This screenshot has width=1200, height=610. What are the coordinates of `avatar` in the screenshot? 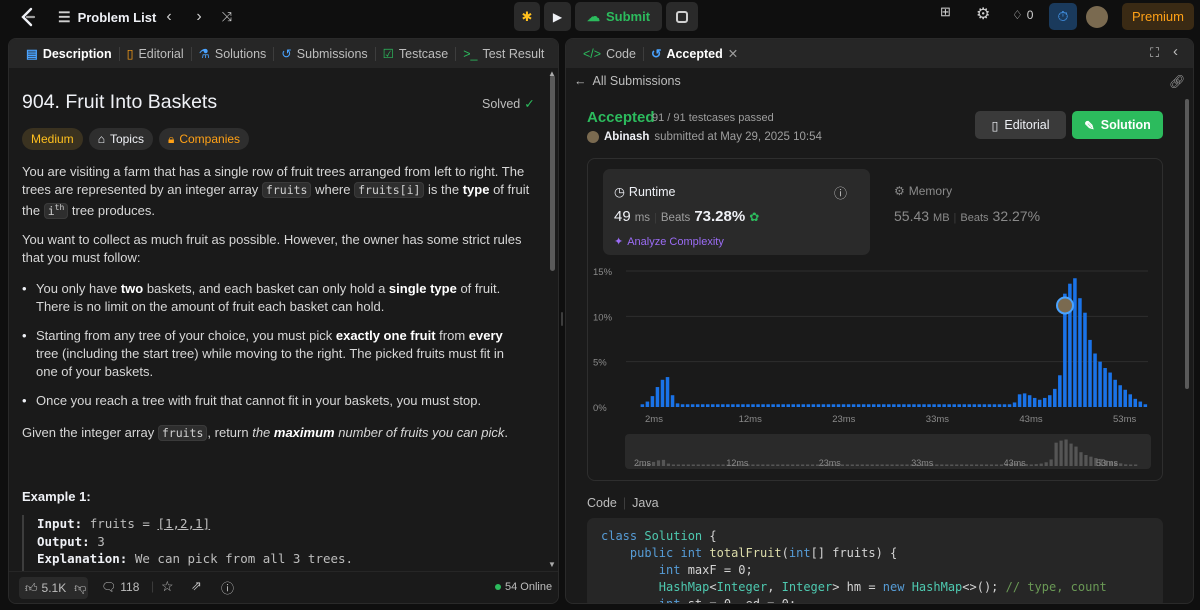 It's located at (1097, 17).